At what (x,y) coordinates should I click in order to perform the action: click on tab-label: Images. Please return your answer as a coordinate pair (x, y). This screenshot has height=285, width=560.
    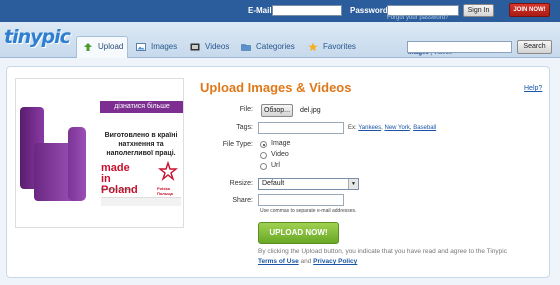
    Looking at the image, I should click on (164, 46).